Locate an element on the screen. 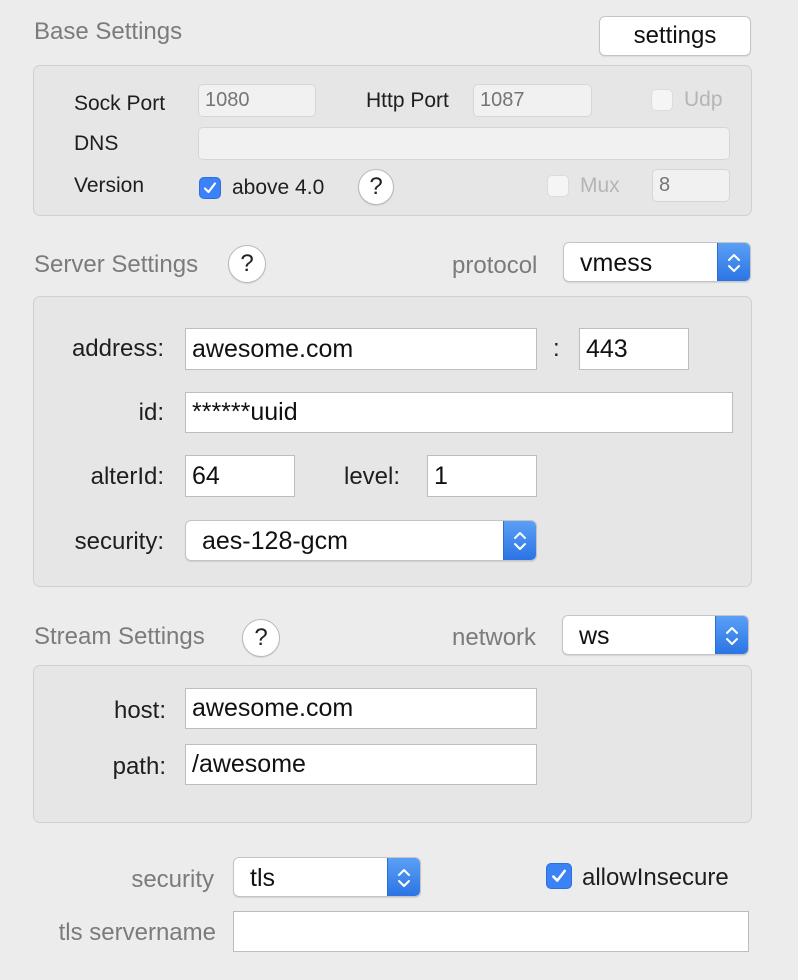  security-select: aes-128-gcm is located at coordinates (361, 540).